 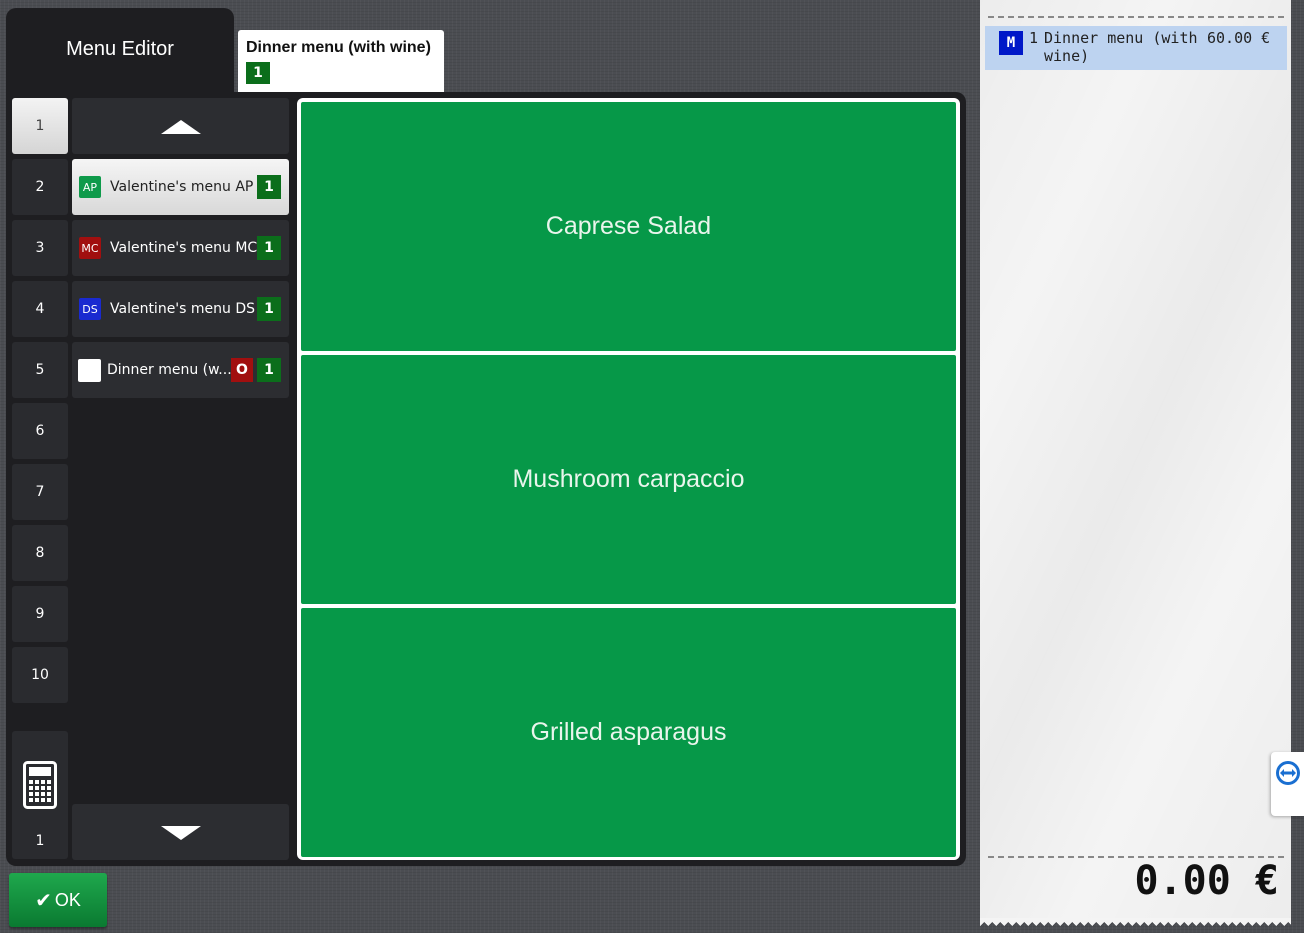 I want to click on number-button-9: 9, so click(x=40, y=614).